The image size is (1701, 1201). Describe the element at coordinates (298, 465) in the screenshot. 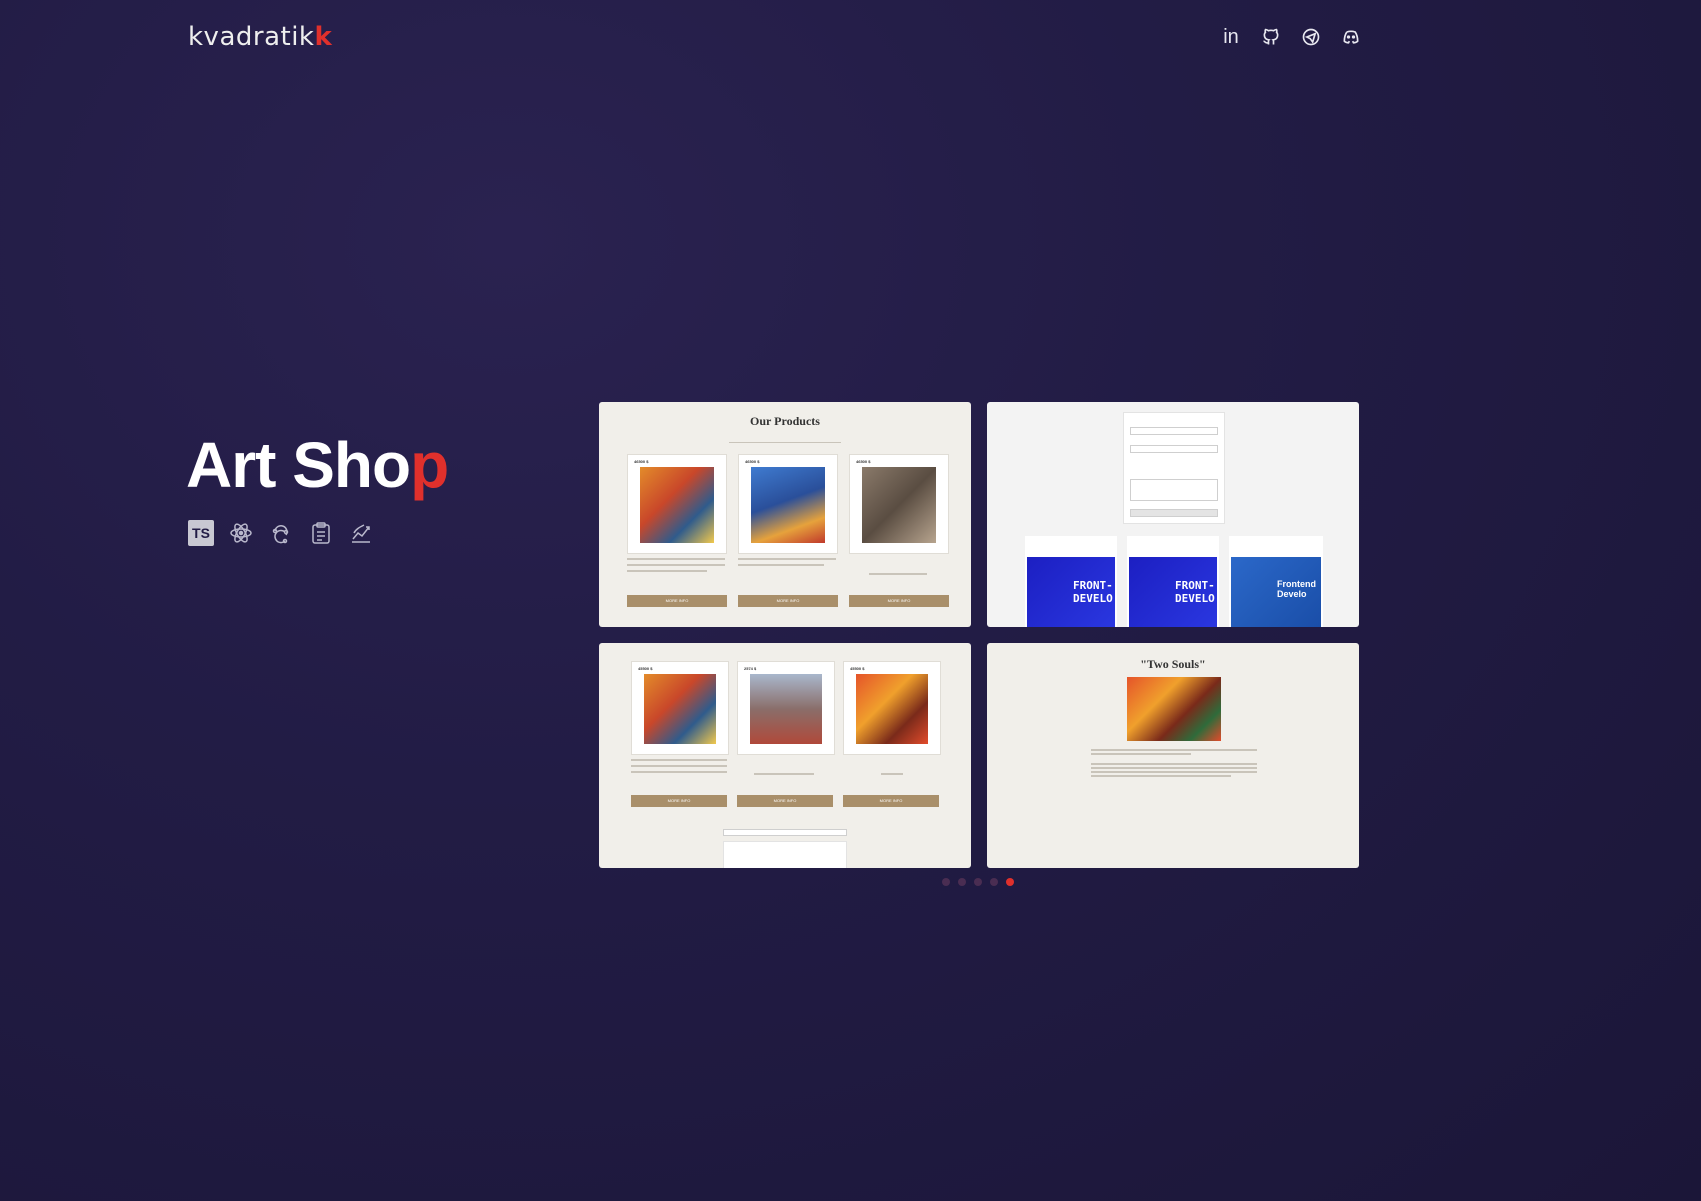

I see `project-title-main: Art Sho` at that location.